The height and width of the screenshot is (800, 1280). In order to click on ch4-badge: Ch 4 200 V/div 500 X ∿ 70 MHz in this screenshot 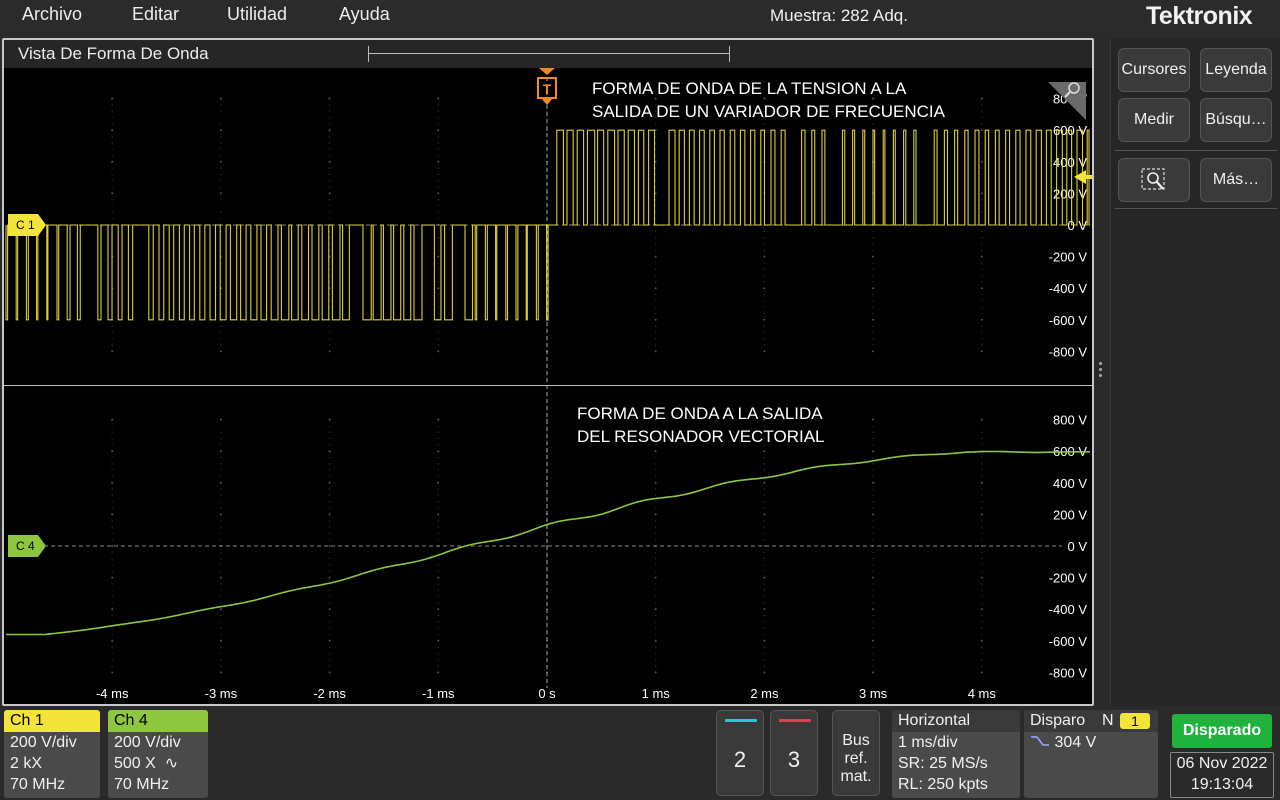, I will do `click(158, 754)`.